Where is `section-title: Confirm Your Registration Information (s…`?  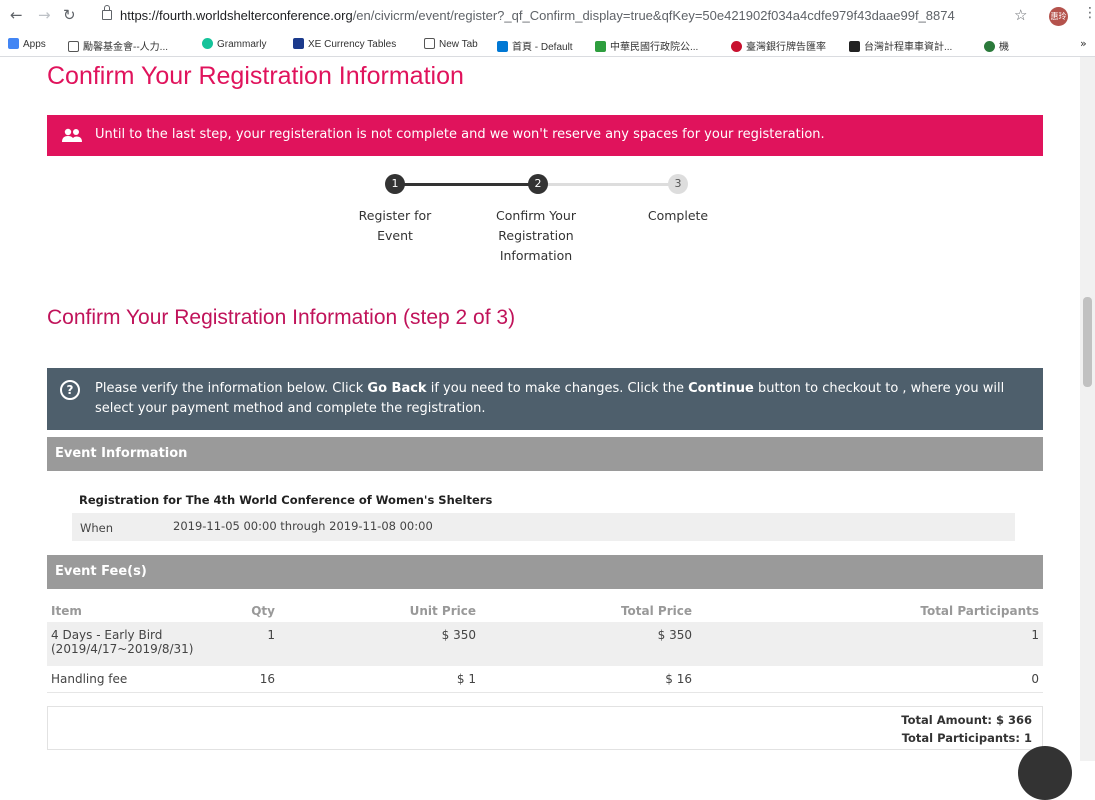
section-title: Confirm Your Registration Information (s… is located at coordinates (281, 317).